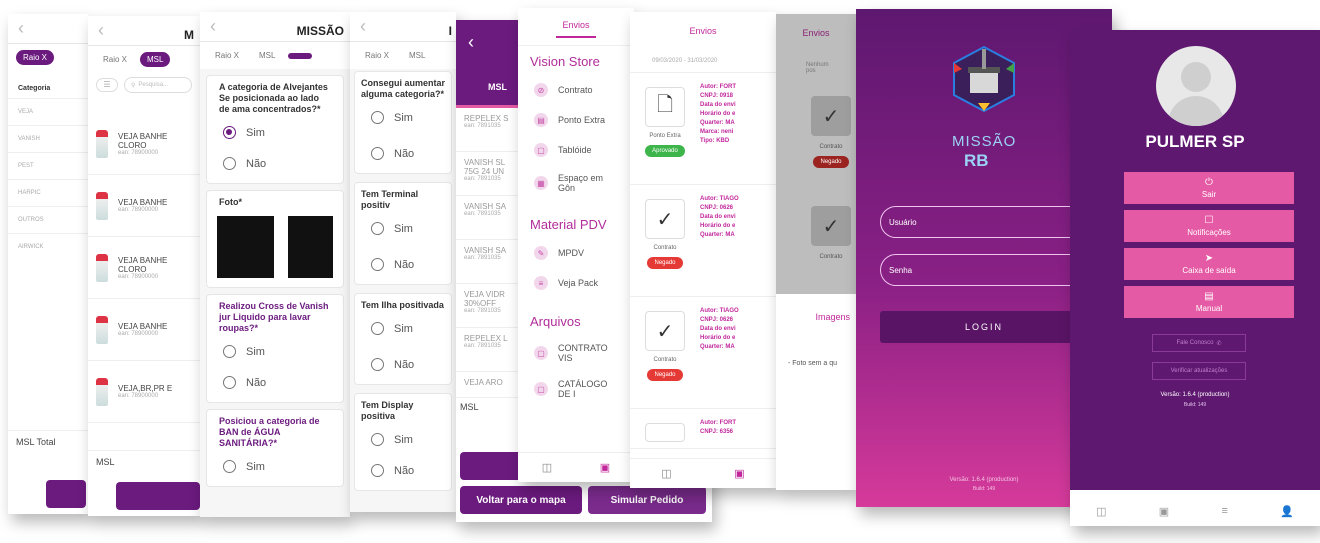  Describe the element at coordinates (48, 165) in the screenshot. I see `category-item: PEST` at that location.